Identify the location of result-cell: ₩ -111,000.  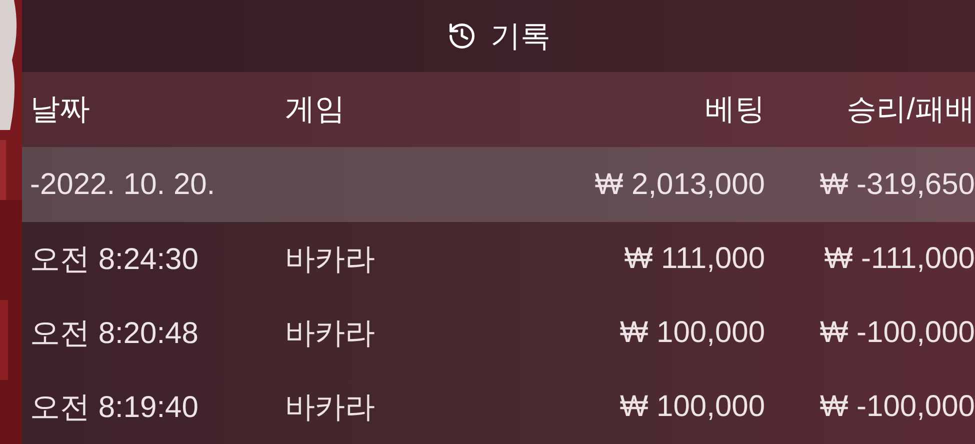
(899, 259).